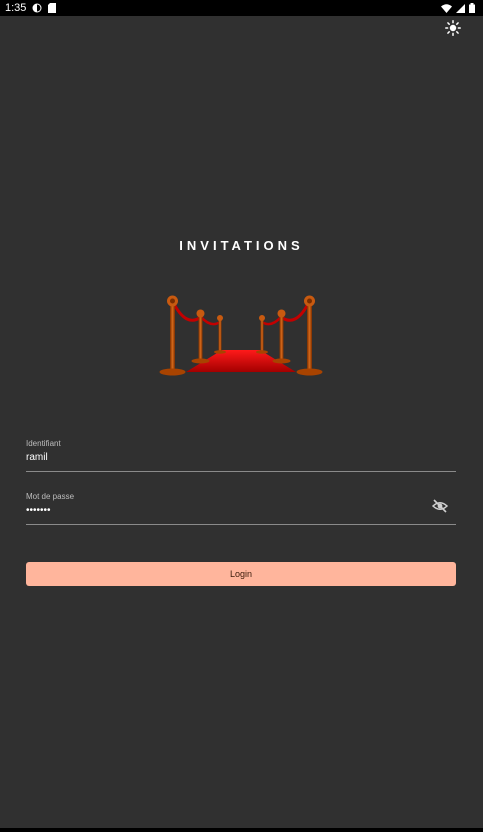 The height and width of the screenshot is (832, 483). Describe the element at coordinates (37, 8) in the screenshot. I see `data-saver-icon` at that location.